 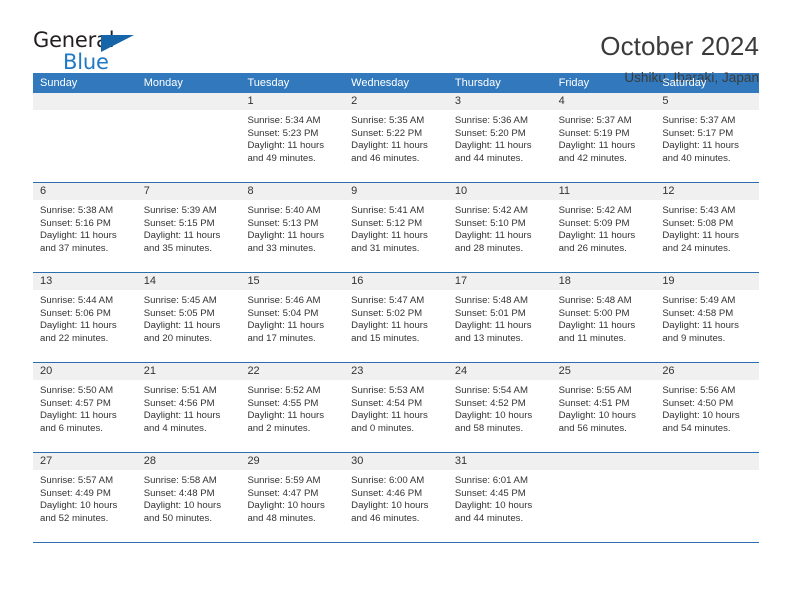 I want to click on day-detail-line: and 31 minutes., so click(x=385, y=248).